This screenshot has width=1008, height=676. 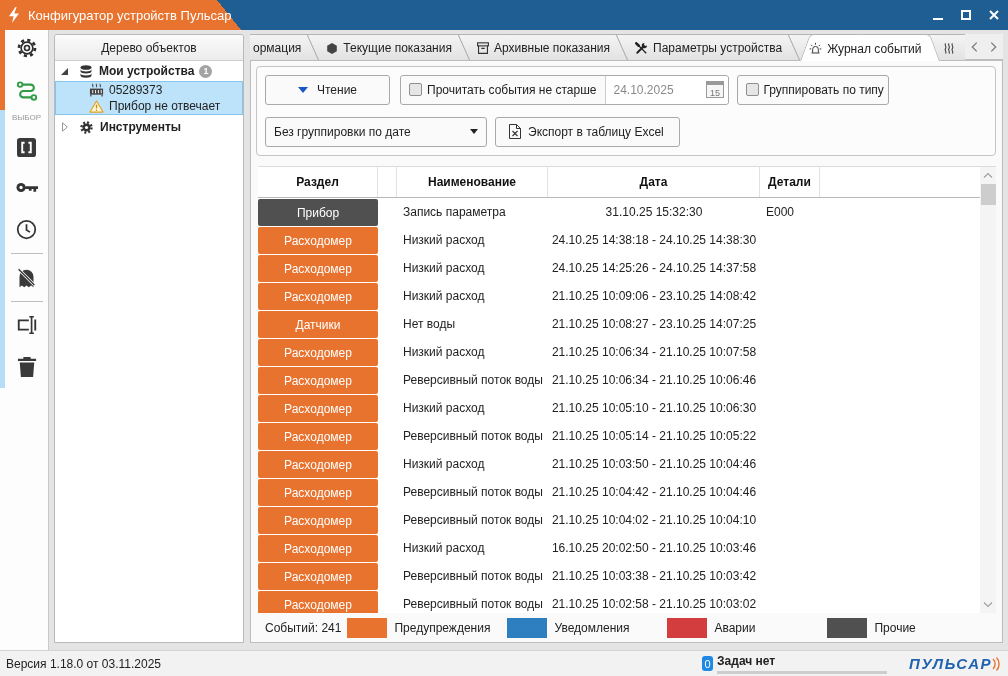 I want to click on category-tag: Прибор, so click(x=318, y=212).